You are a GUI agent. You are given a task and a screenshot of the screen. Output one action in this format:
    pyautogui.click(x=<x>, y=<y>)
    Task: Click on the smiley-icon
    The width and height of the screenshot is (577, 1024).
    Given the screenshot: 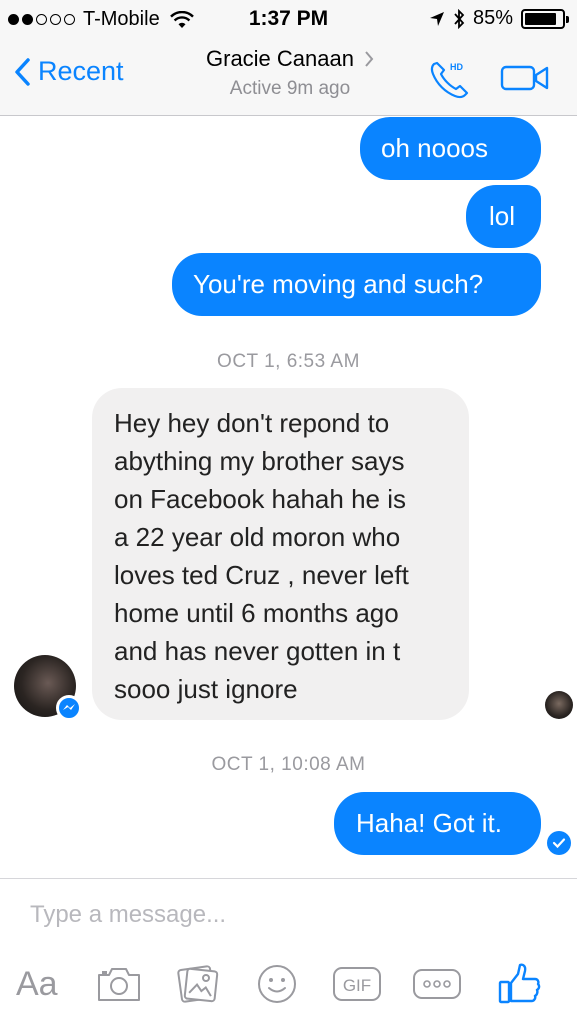 What is the action you would take?
    pyautogui.click(x=277, y=984)
    